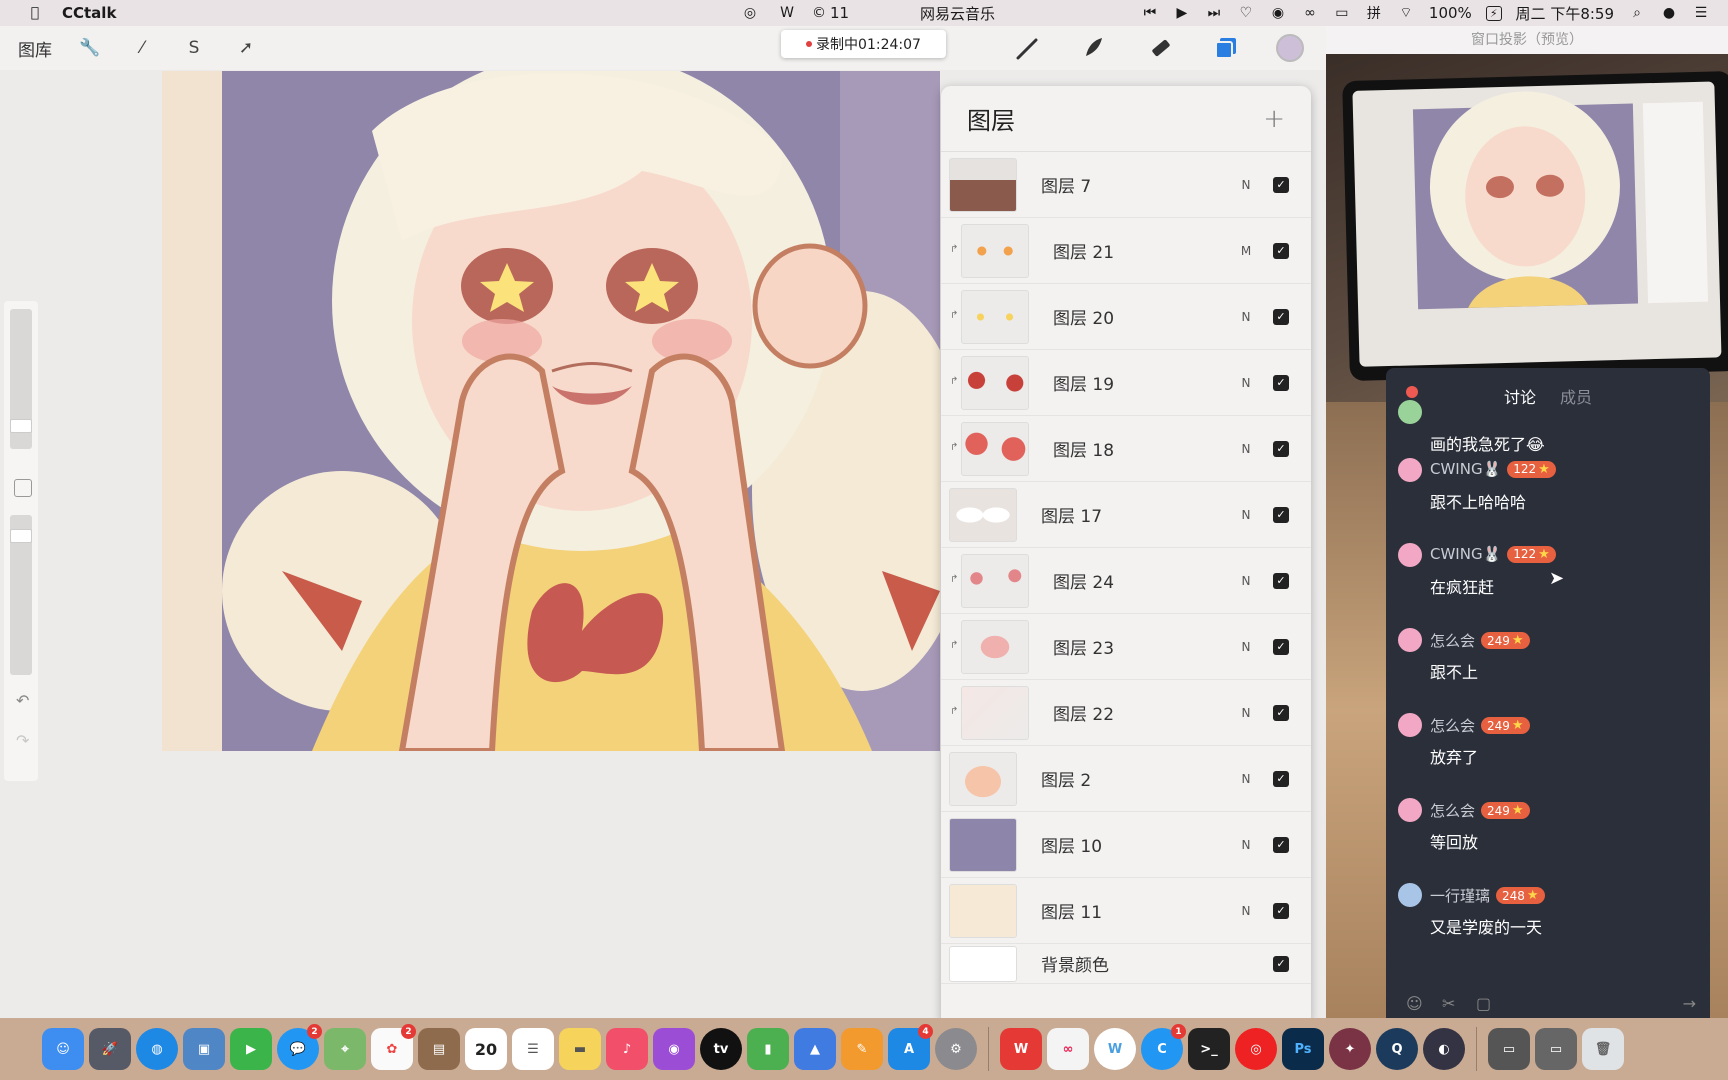 The width and height of the screenshot is (1728, 1080). What do you see at coordinates (1130, 382) in the screenshot?
I see `layer-name: 图层 19` at bounding box center [1130, 382].